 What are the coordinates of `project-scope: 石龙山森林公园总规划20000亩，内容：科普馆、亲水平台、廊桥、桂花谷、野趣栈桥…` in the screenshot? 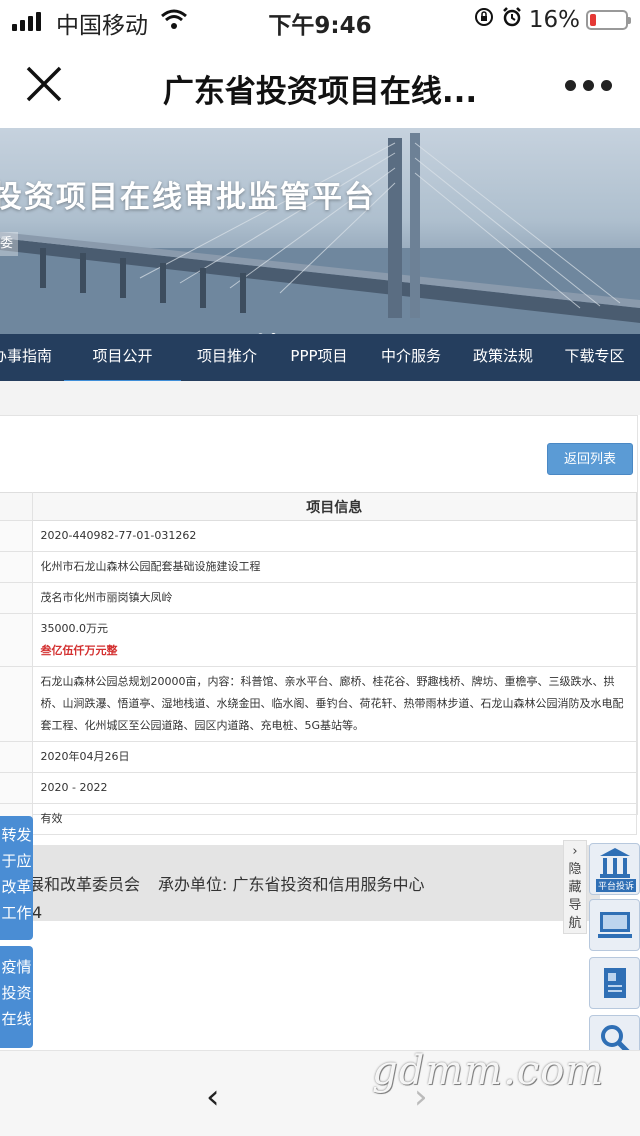 It's located at (334, 704).